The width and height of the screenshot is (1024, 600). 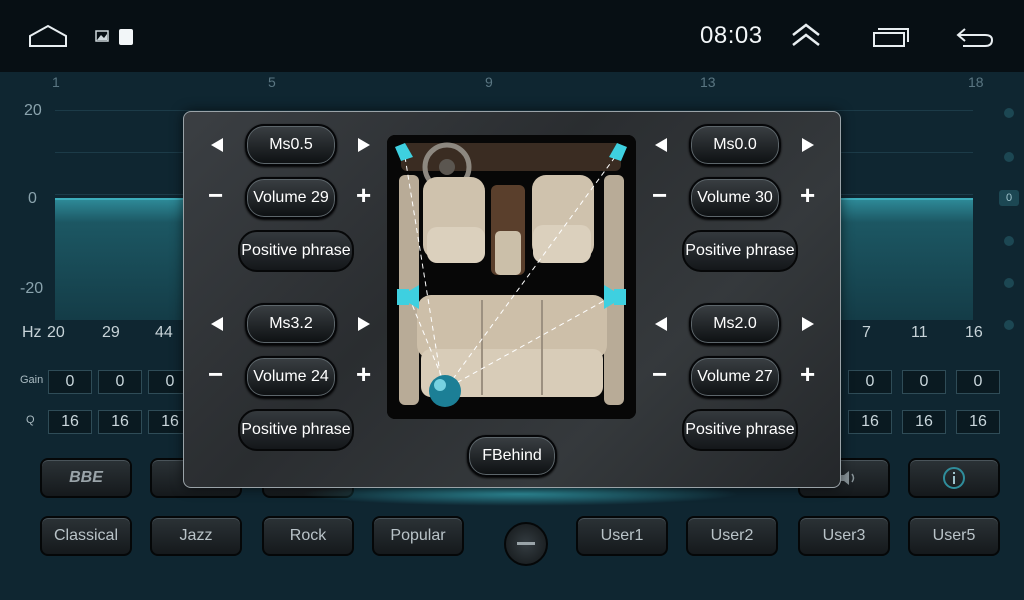 What do you see at coordinates (296, 251) in the screenshot?
I see `front-left-phase-button: Positive phrase` at bounding box center [296, 251].